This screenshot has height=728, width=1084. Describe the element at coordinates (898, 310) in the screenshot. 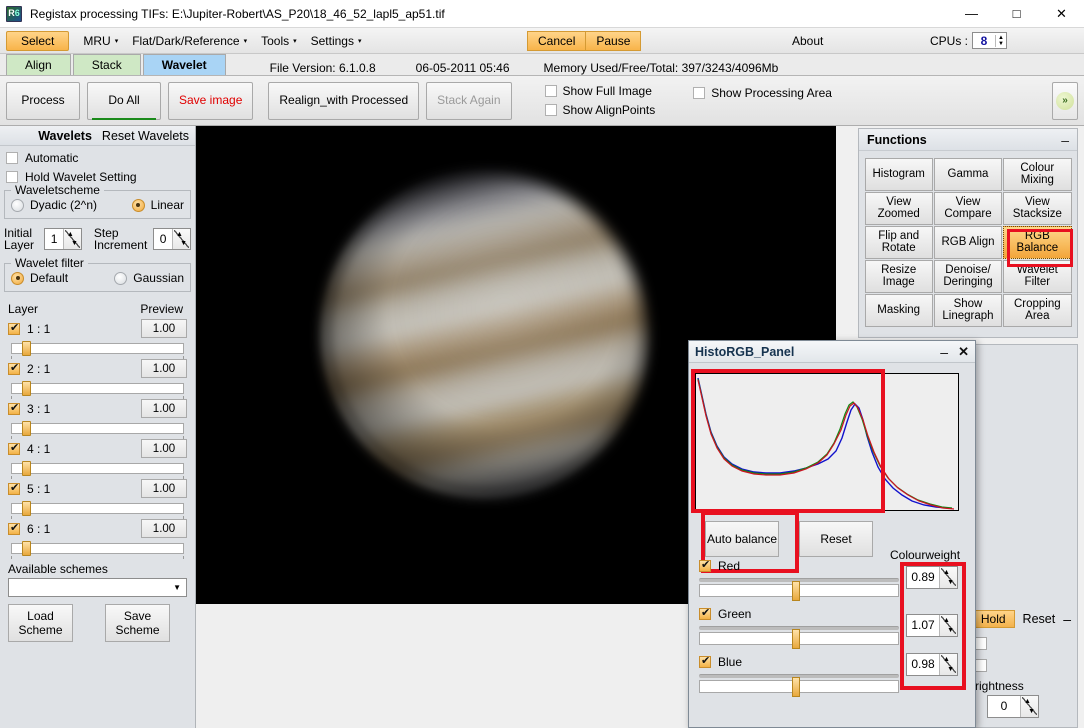

I see `function-masking-button: Masking` at that location.